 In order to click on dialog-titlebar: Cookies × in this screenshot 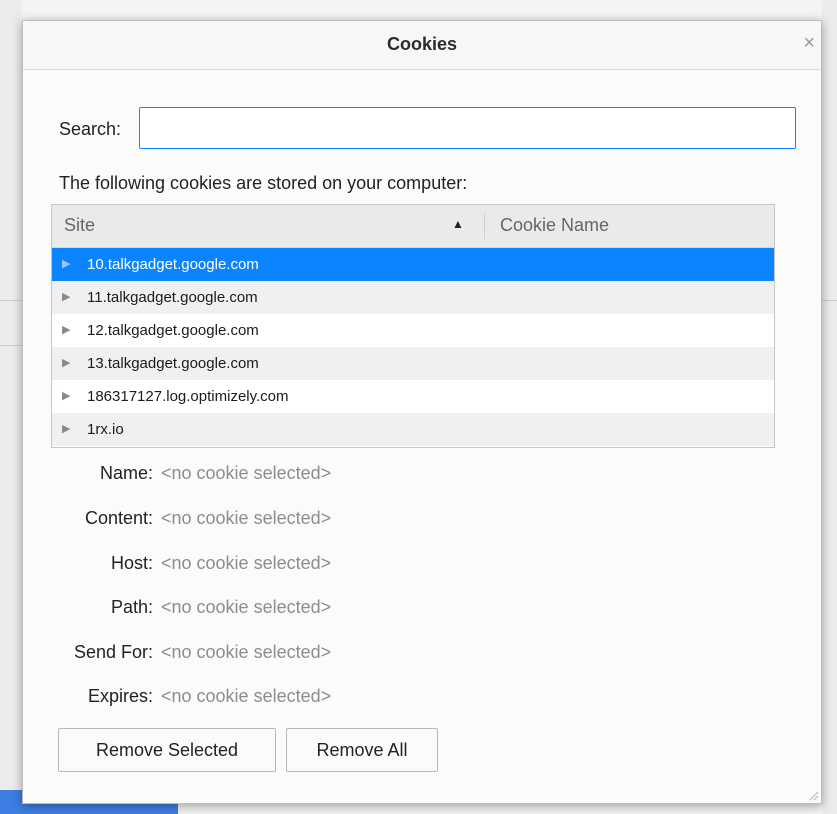, I will do `click(422, 45)`.